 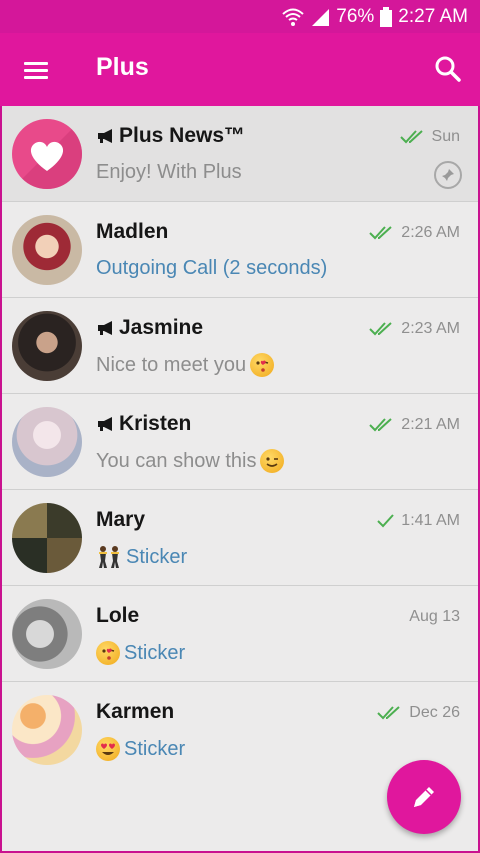 I want to click on chat-name: Karmen, so click(x=135, y=711).